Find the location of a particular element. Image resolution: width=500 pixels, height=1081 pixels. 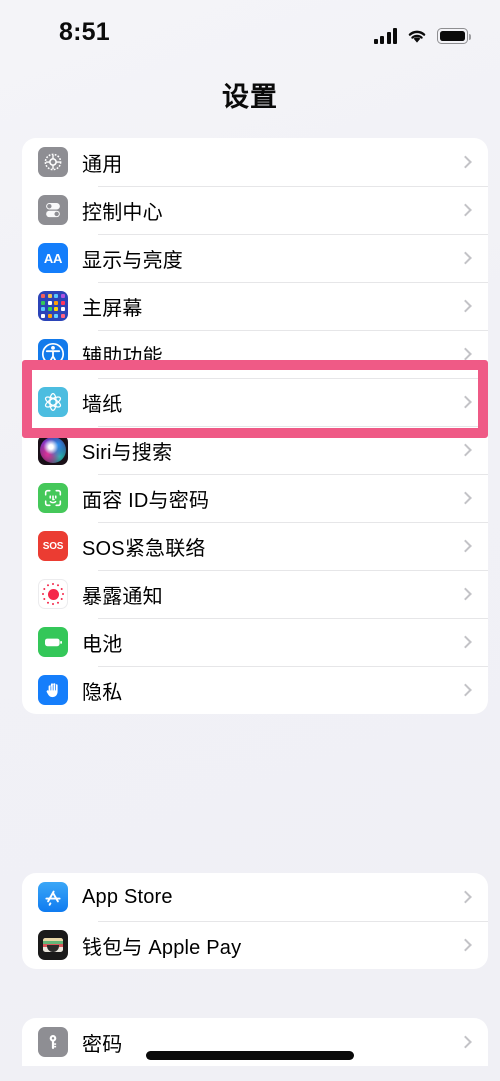

settings-row-emergency-sos: SOS SOS紧急联络 is located at coordinates (255, 546).